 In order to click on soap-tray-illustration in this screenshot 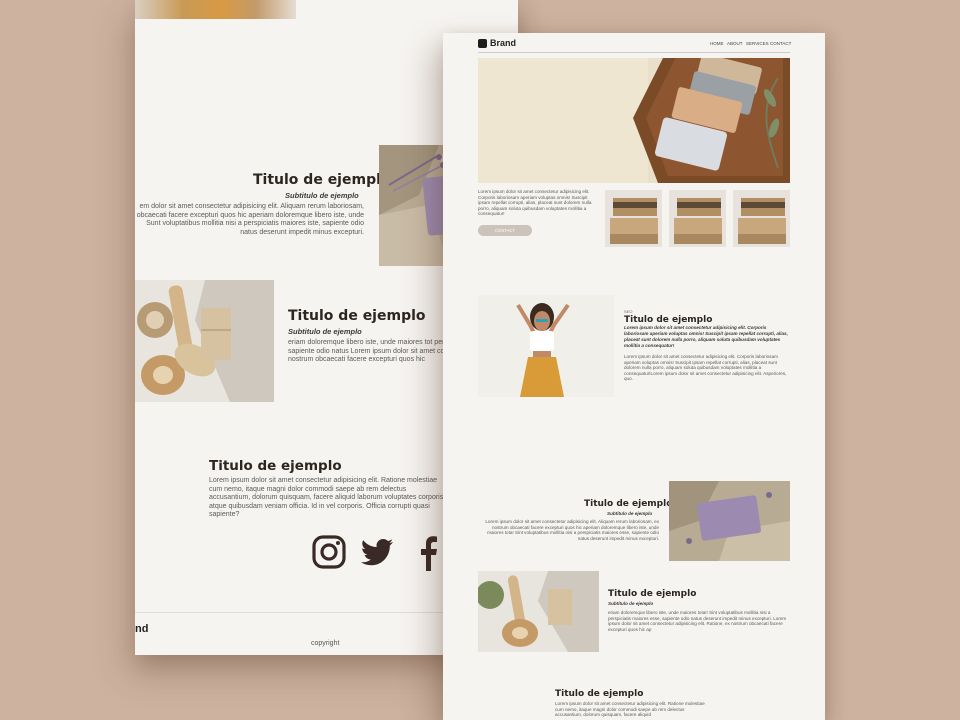, I will do `click(634, 120)`.